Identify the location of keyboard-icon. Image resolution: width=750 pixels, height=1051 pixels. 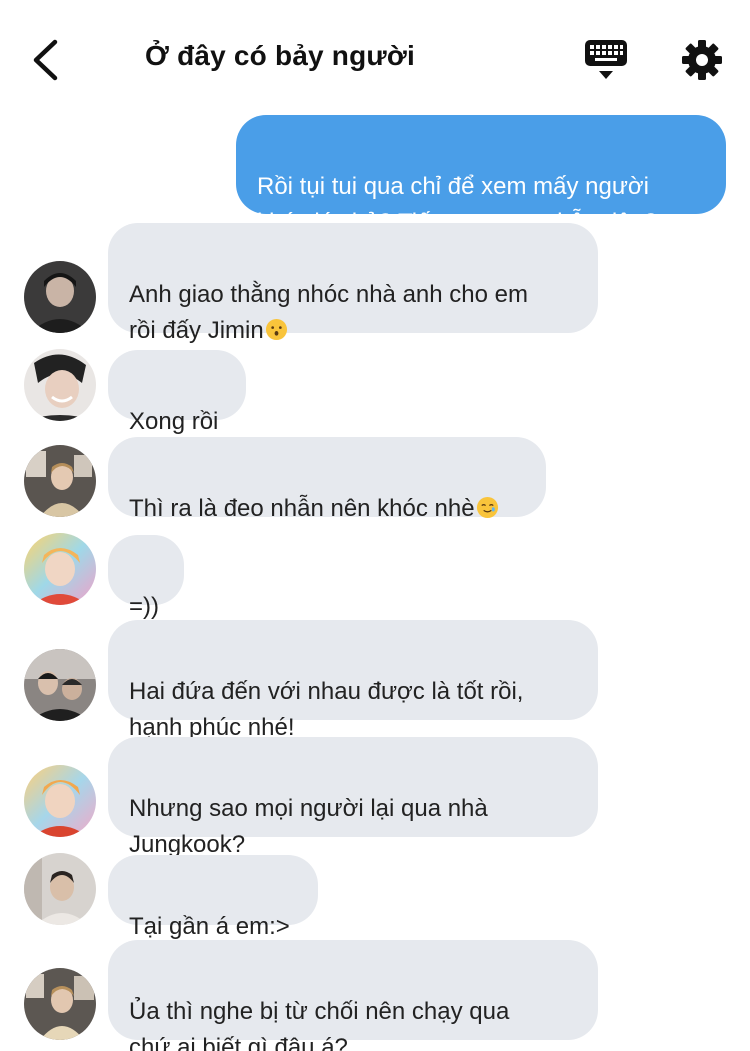
(606, 59).